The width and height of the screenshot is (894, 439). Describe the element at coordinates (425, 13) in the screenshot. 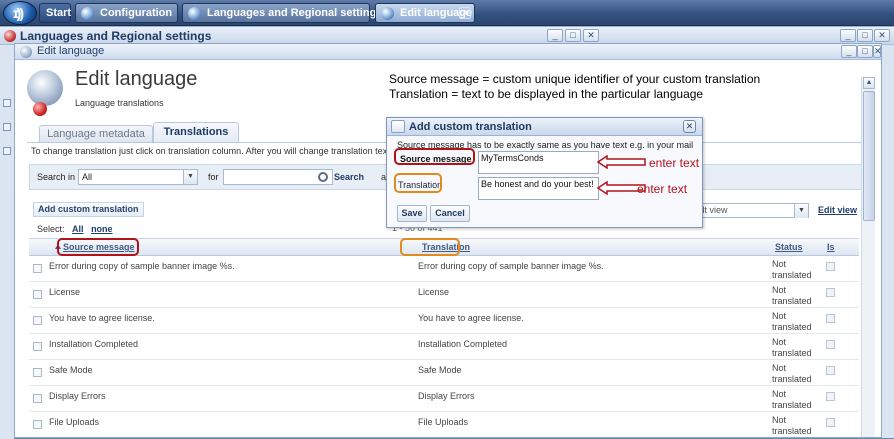

I see `task-edit-language: Edit language ✕` at that location.